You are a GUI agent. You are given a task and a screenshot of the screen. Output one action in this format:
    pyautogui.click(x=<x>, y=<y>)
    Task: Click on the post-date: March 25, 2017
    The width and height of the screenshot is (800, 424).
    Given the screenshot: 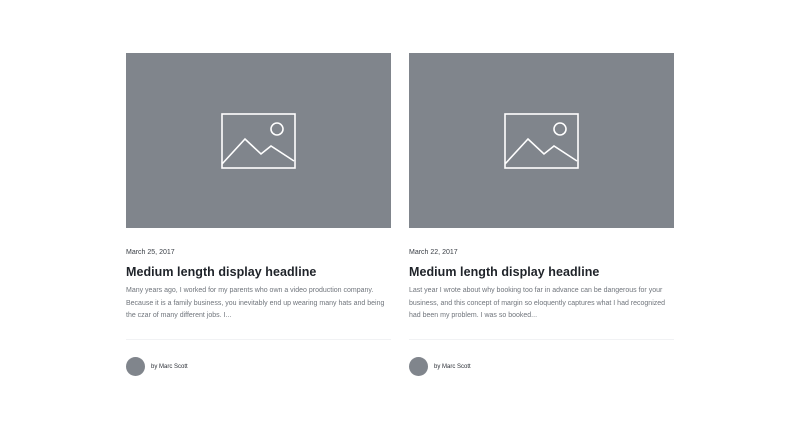 What is the action you would take?
    pyautogui.click(x=150, y=252)
    